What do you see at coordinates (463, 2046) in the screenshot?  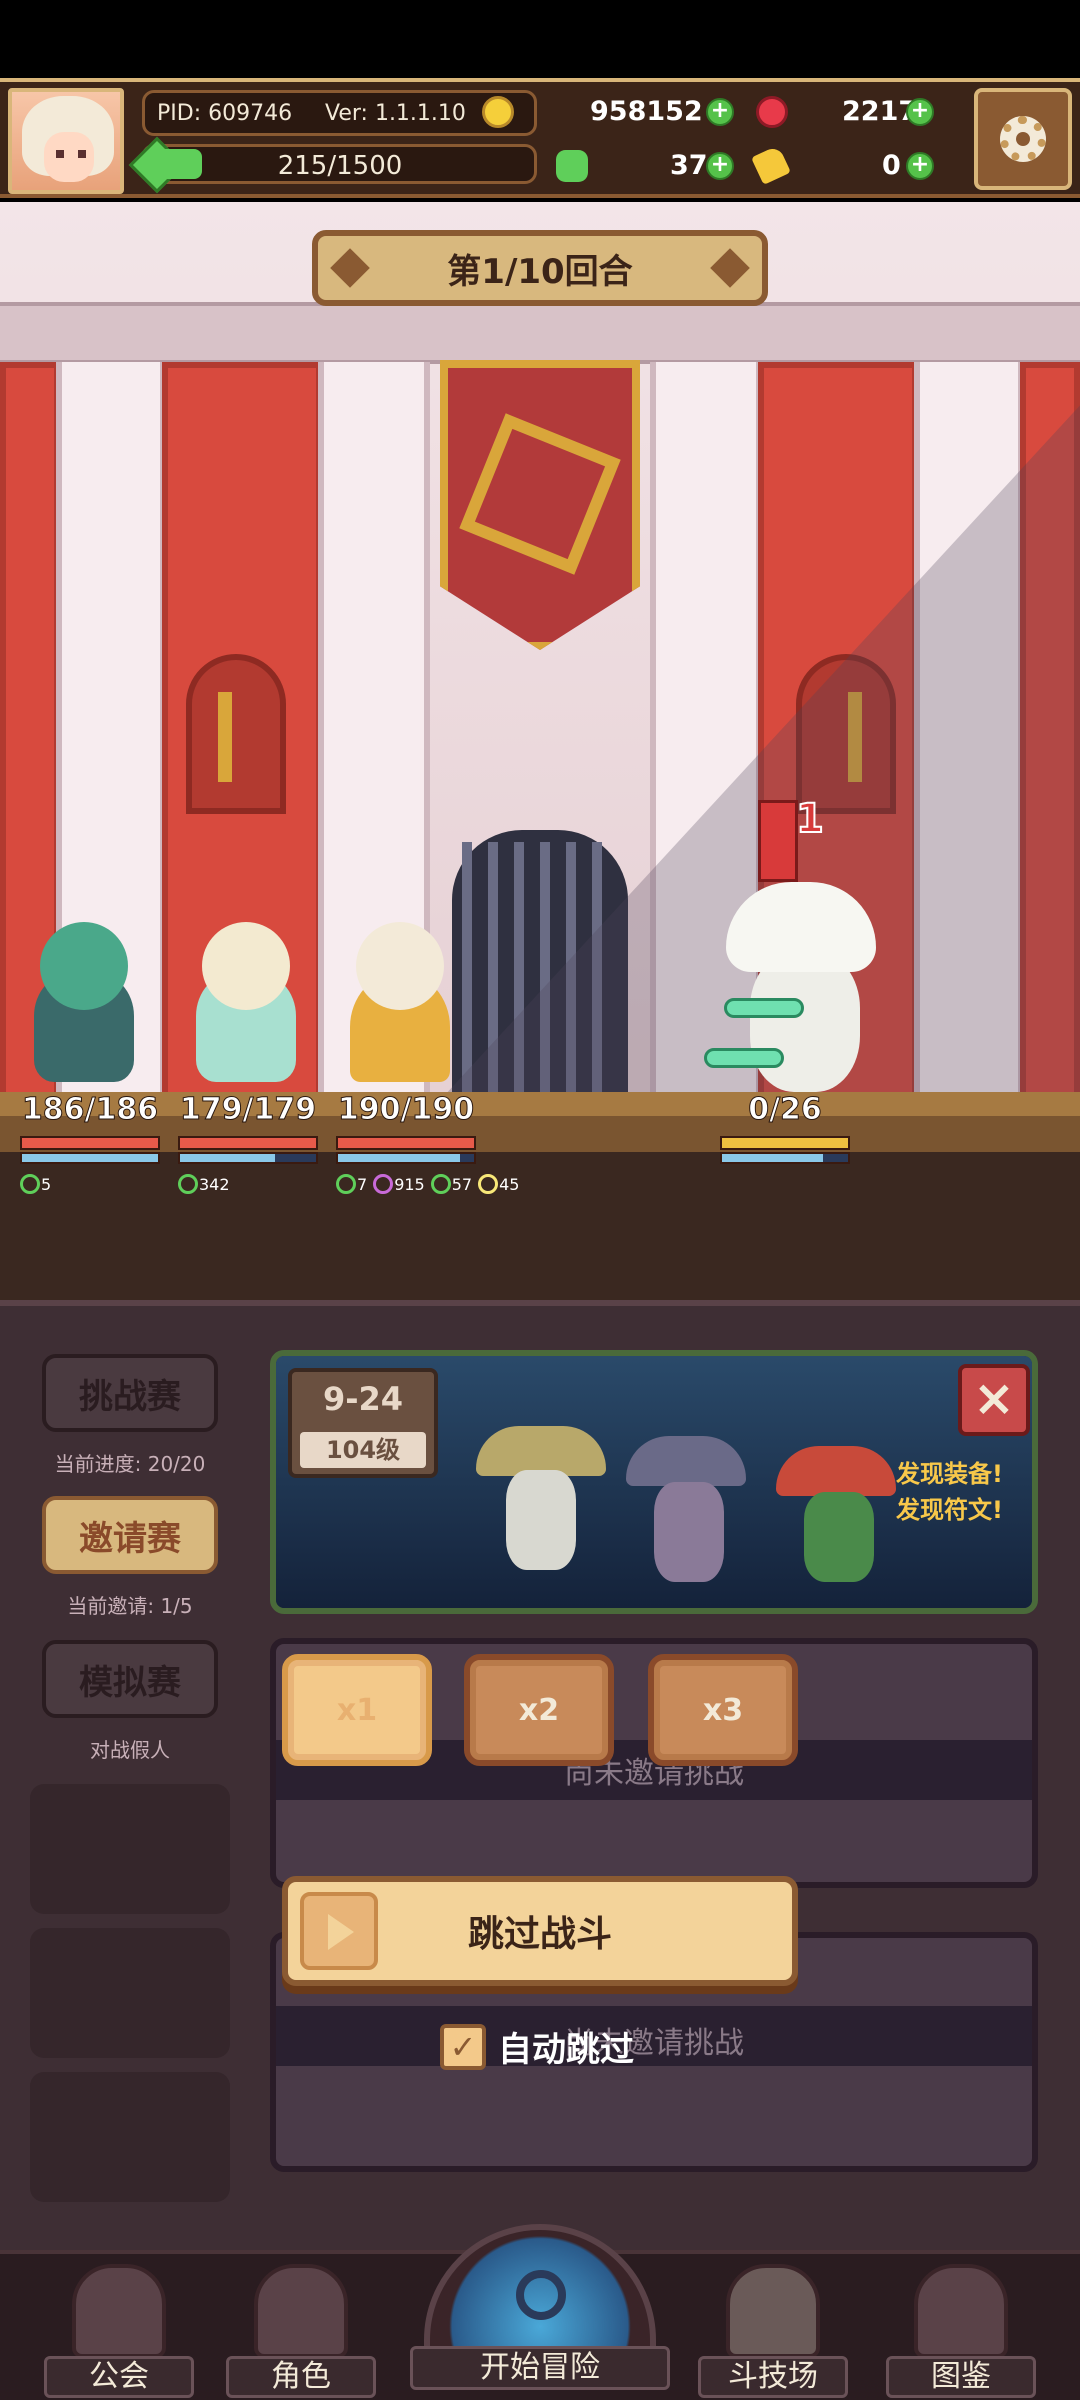 I see `auto-skip-checkbox: ✓` at bounding box center [463, 2046].